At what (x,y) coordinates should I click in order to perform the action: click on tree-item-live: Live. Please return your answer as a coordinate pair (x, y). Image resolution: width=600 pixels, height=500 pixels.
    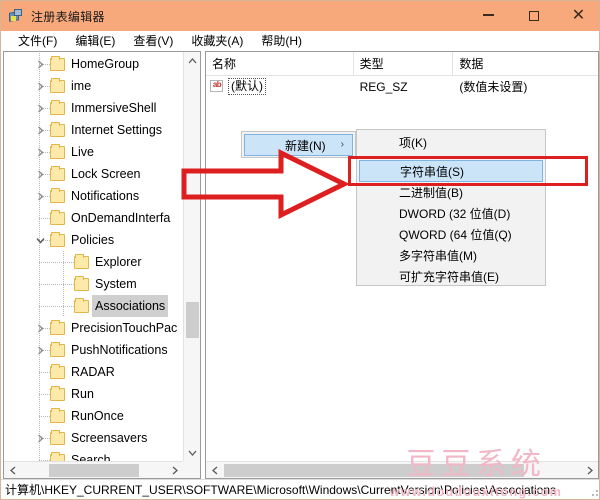
    Looking at the image, I should click on (93, 152).